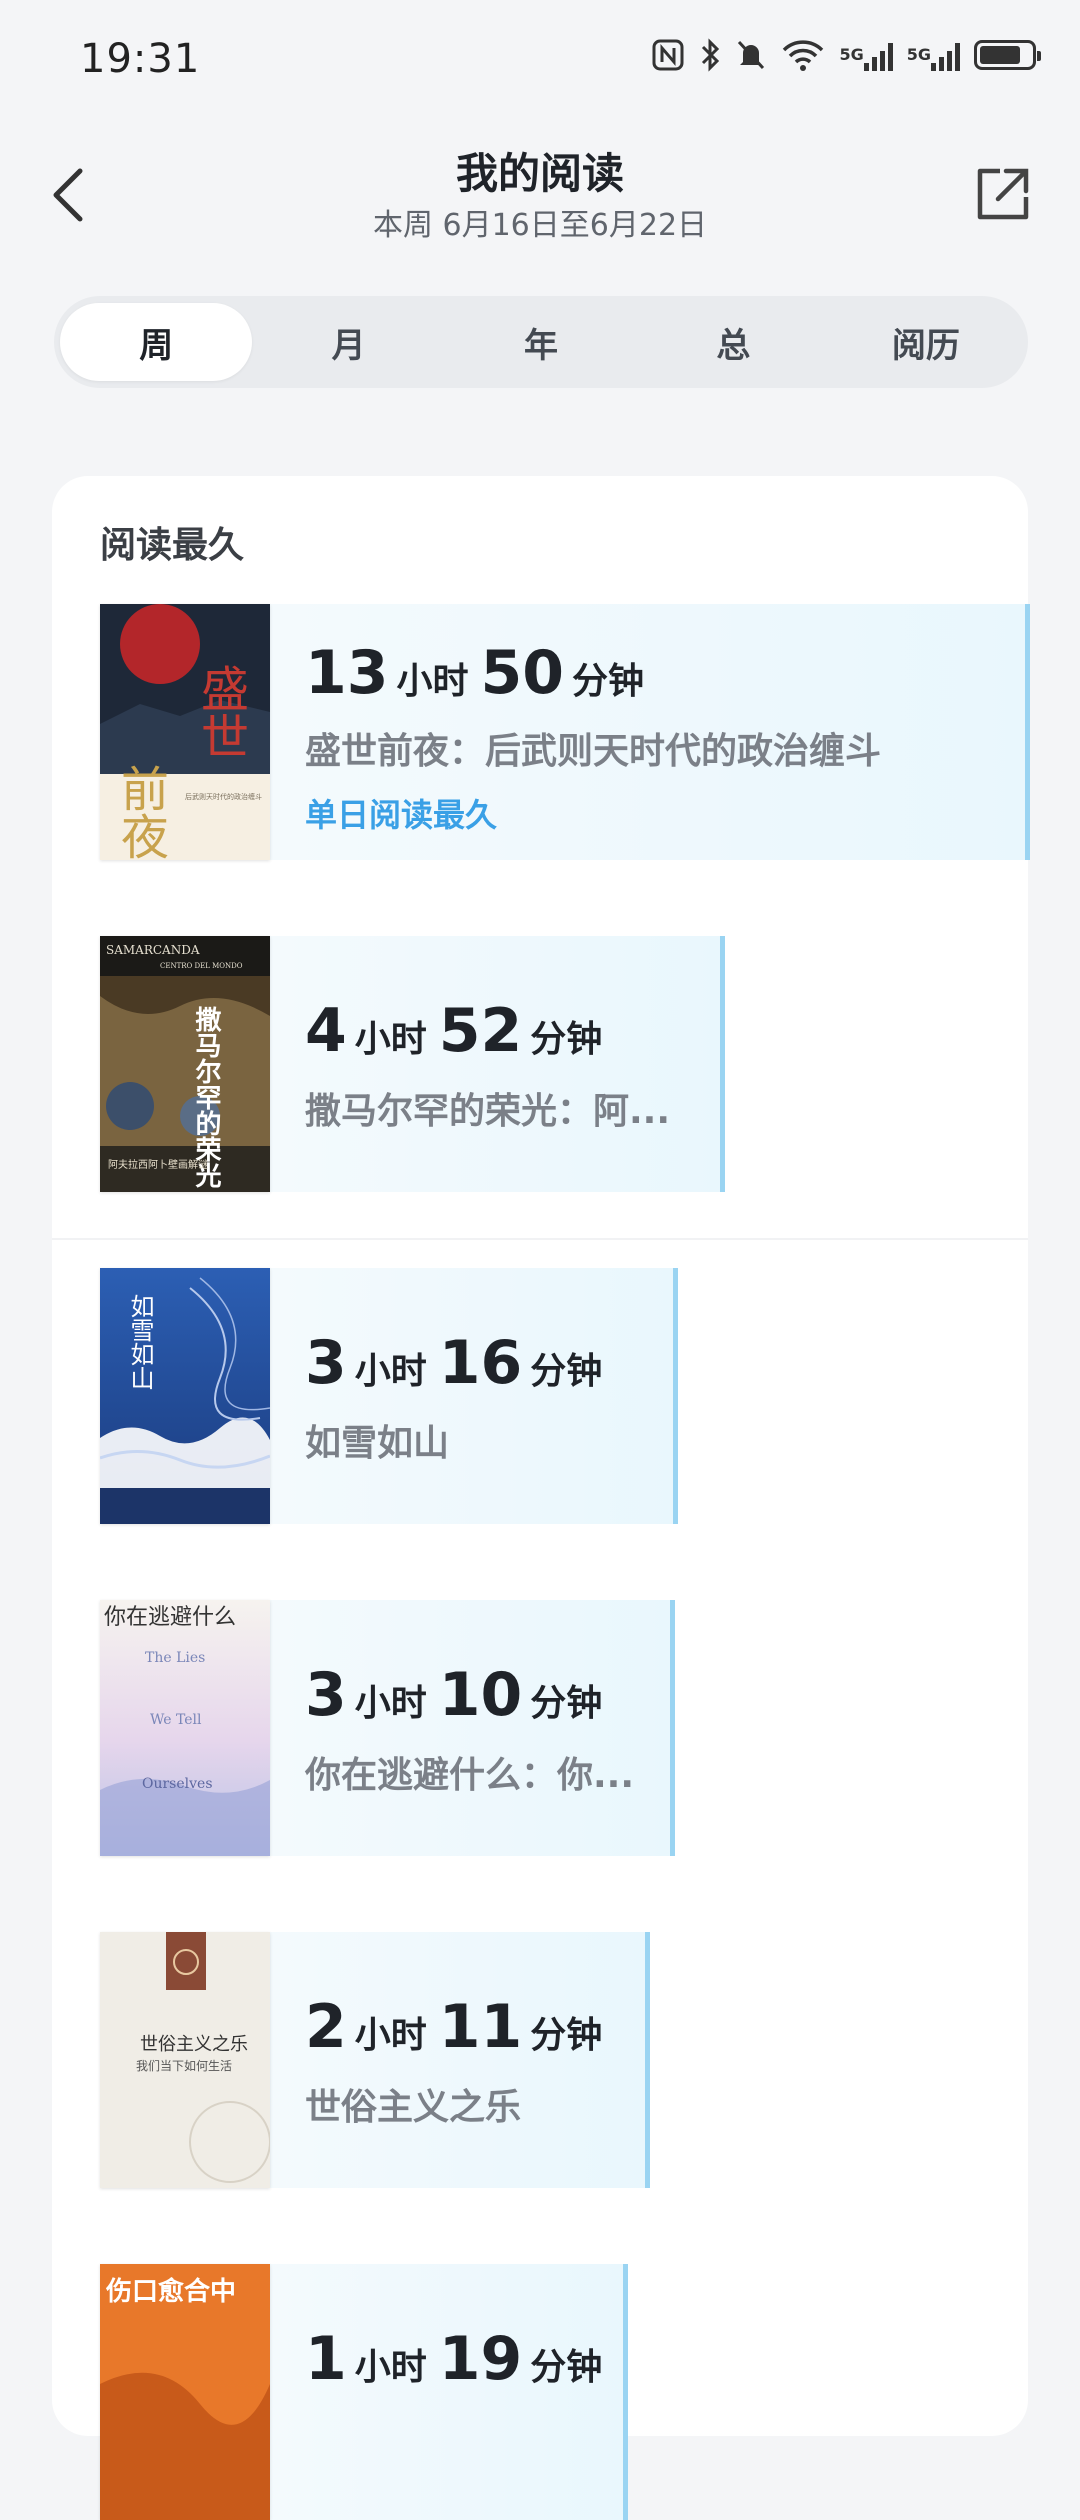 The height and width of the screenshot is (2520, 1080). Describe the element at coordinates (665, 2060) in the screenshot. I see `book-info: 2 小时 11 分钟 世俗主义之乐` at that location.